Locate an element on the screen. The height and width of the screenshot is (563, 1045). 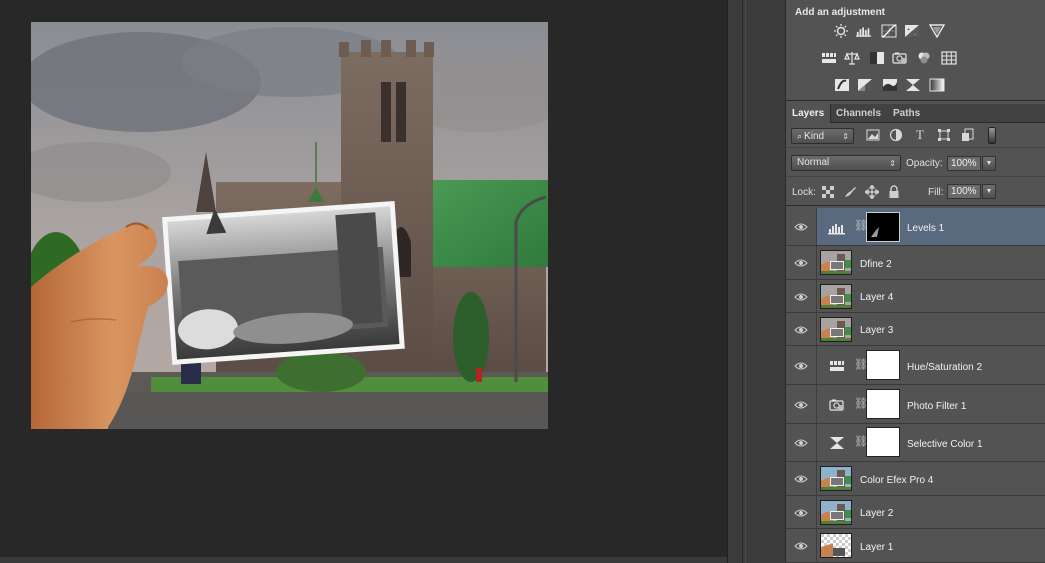
adjustments-panel: Add an adjustment + - is located at coordinates (915, 50).